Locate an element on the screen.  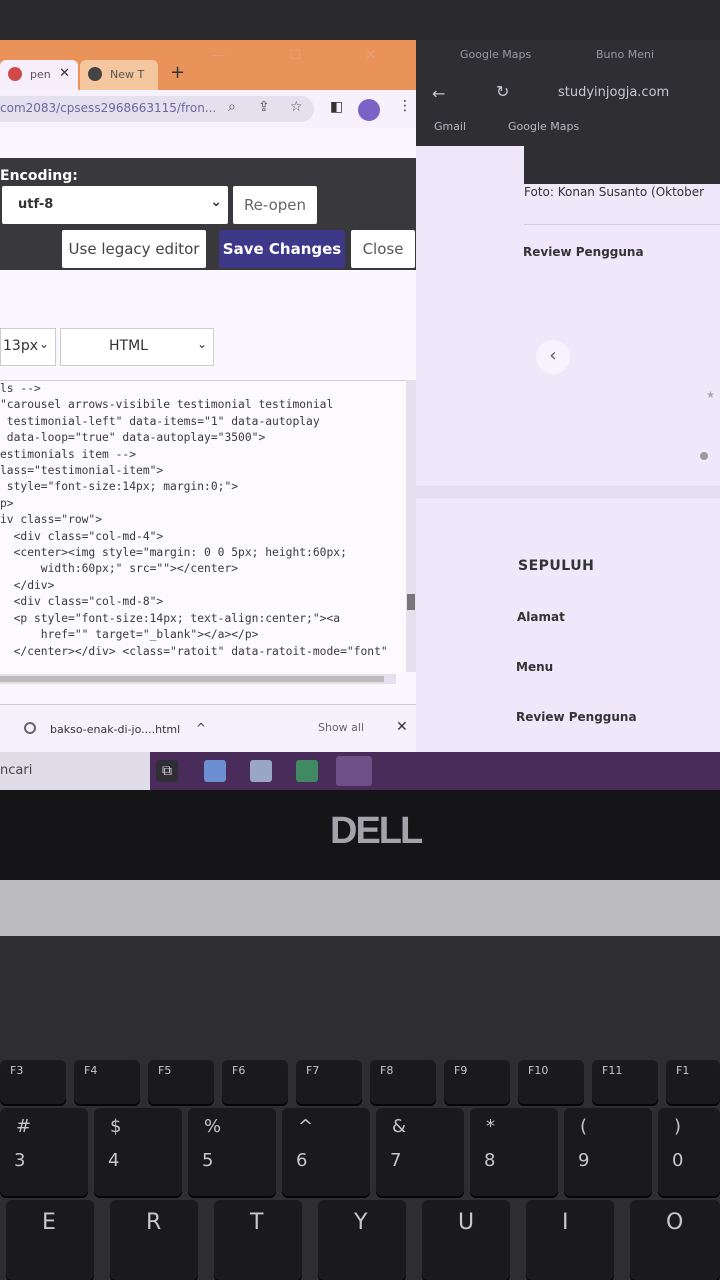
zoom-icon: ⌕ is located at coordinates (232, 107).